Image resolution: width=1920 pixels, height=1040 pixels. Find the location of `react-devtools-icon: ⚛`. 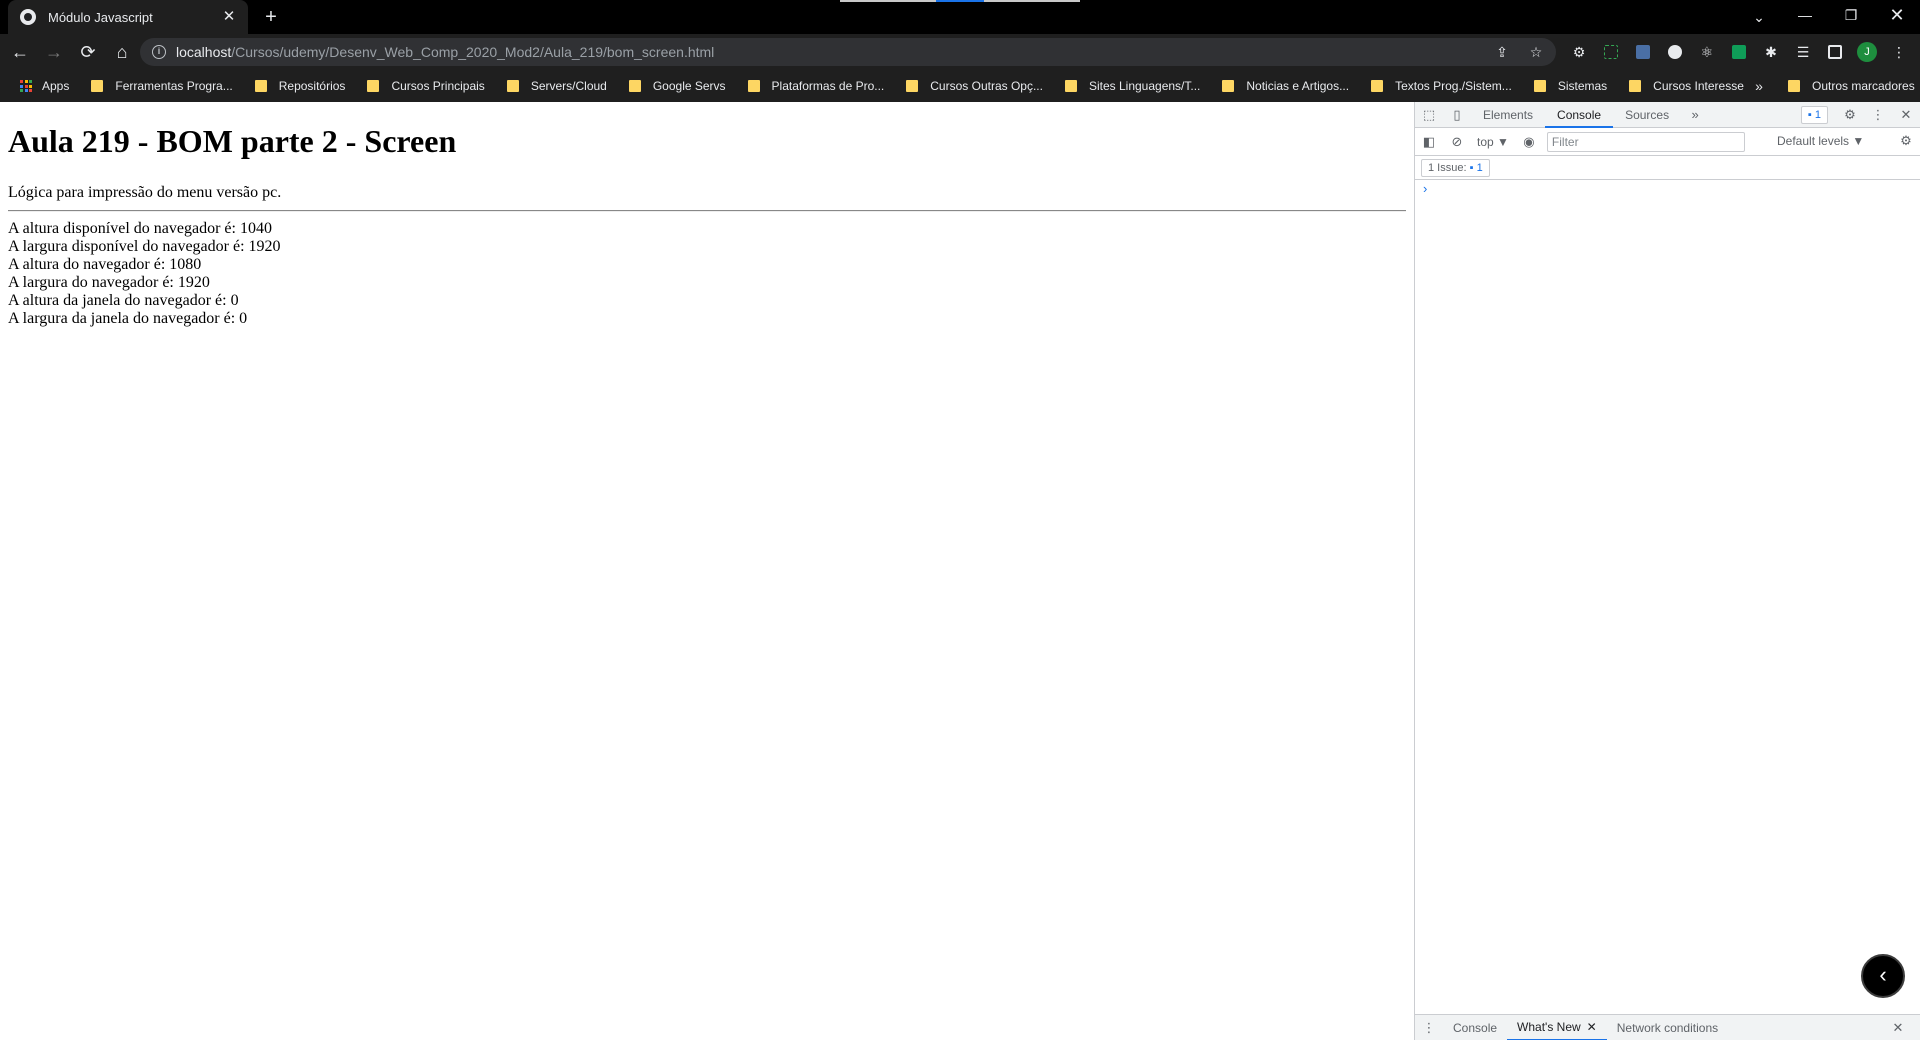

react-devtools-icon: ⚛ is located at coordinates (1707, 52).